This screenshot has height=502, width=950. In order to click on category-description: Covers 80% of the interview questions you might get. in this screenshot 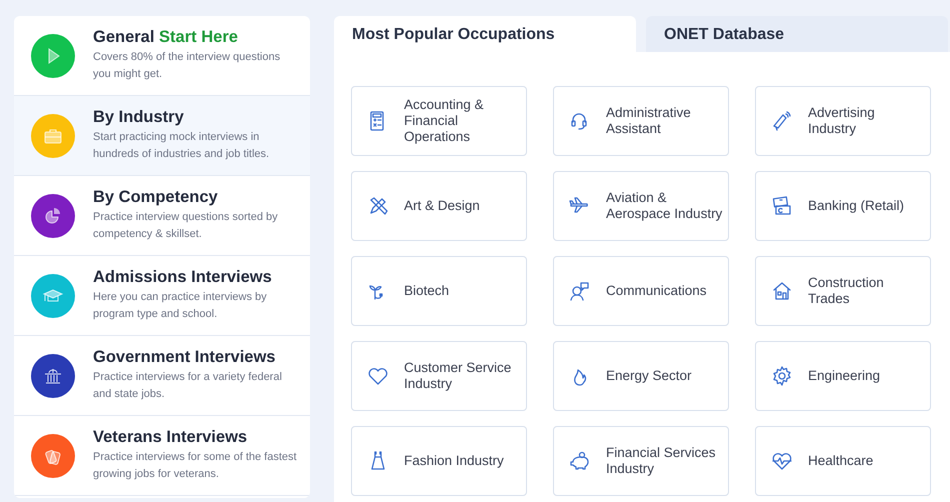, I will do `click(187, 66)`.